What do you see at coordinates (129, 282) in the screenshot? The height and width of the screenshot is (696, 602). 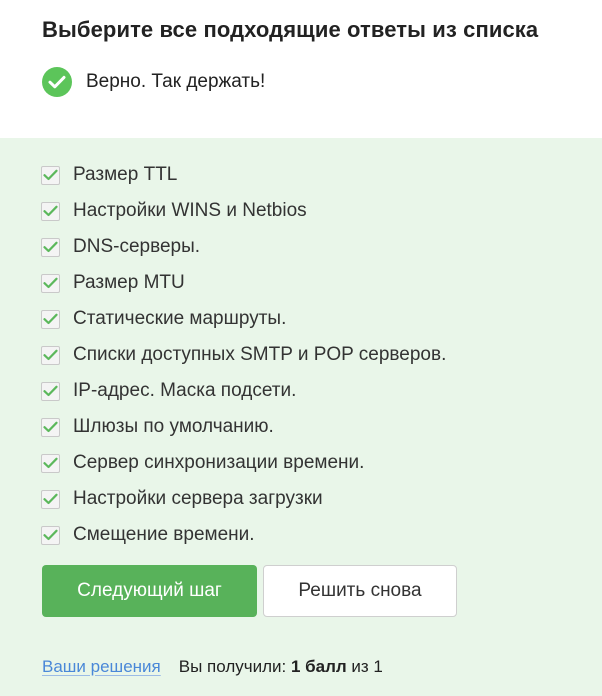 I see `option-label: Размер MTU` at bounding box center [129, 282].